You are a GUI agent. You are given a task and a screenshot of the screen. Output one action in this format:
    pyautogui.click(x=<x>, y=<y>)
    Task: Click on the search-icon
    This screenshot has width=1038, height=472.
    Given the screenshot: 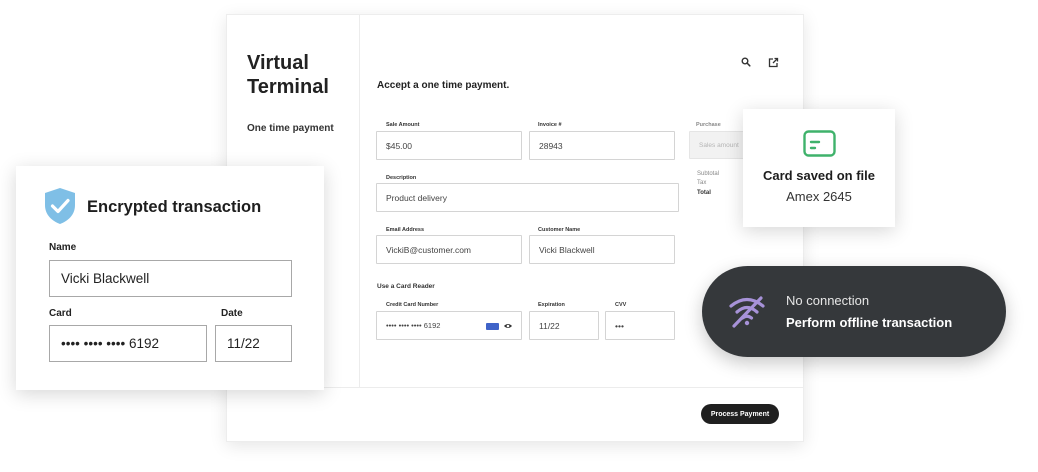 What is the action you would take?
    pyautogui.click(x=746, y=62)
    